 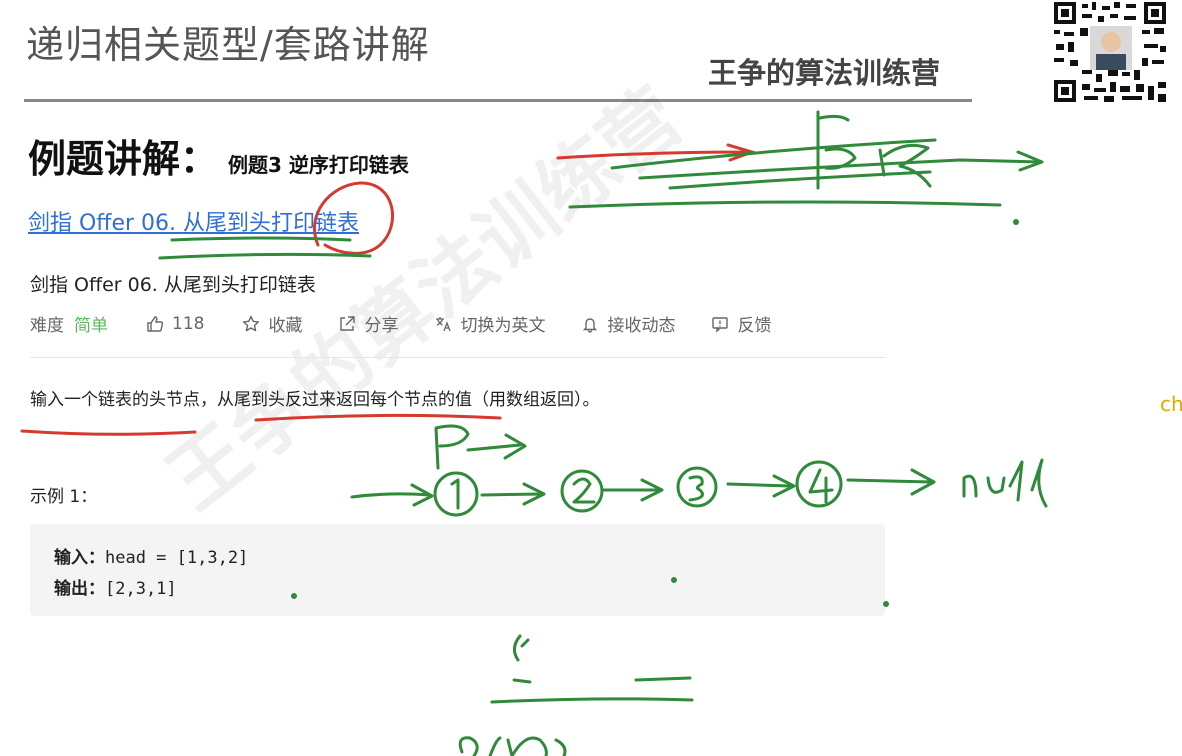 What do you see at coordinates (177, 558) in the screenshot?
I see `example-input-value: head = [1,3,2]` at bounding box center [177, 558].